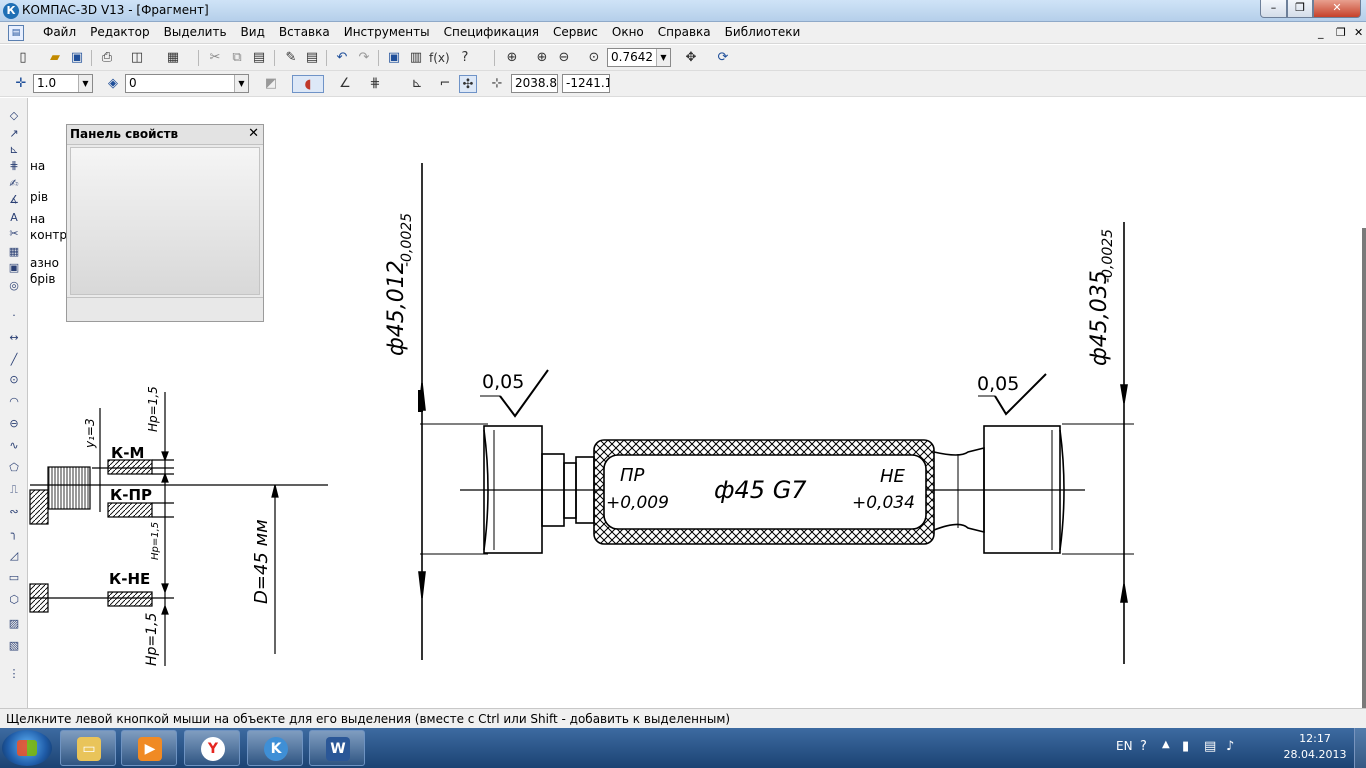 This screenshot has width=1366, height=768. I want to click on show-hidden-icon: ▲, so click(1166, 744).